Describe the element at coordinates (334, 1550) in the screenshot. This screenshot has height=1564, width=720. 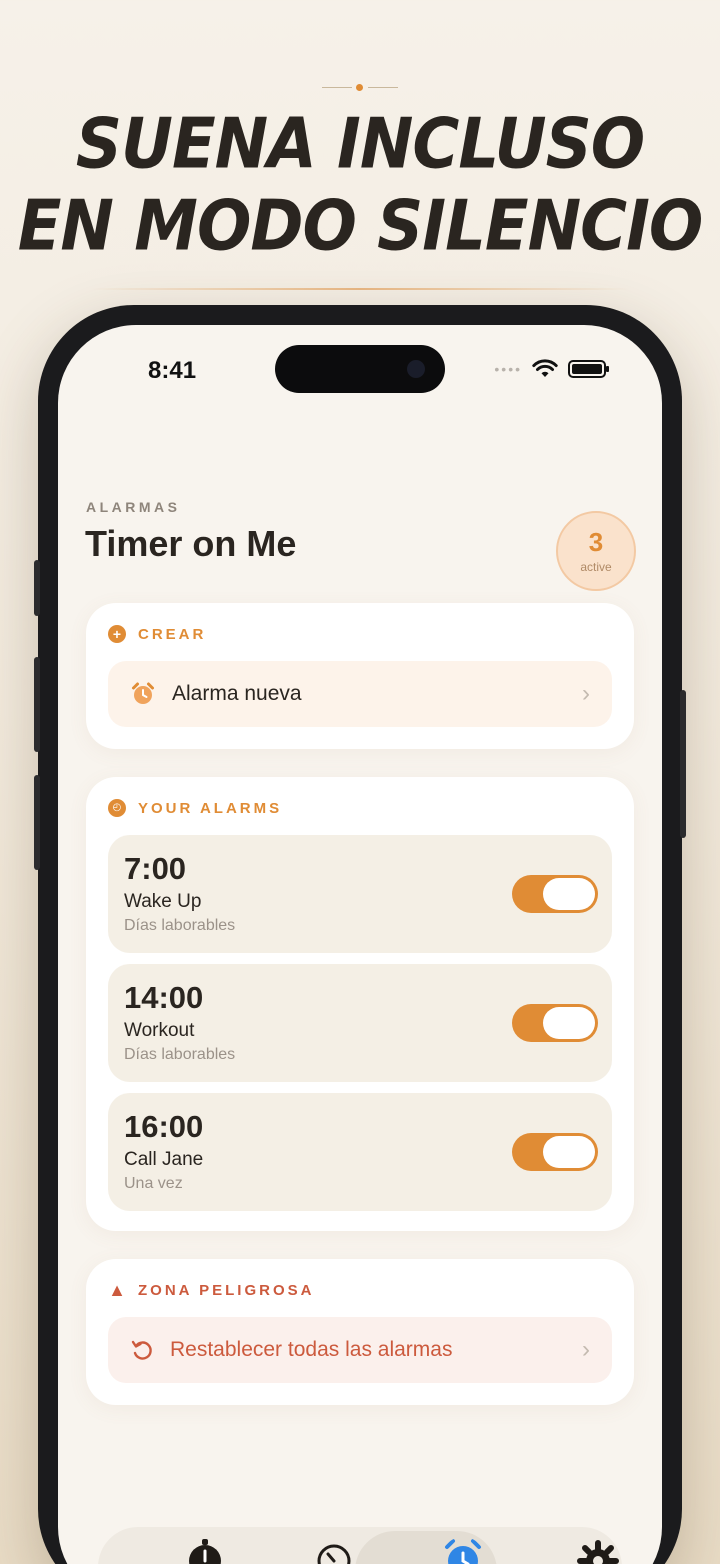
I see `timer-icon` at that location.